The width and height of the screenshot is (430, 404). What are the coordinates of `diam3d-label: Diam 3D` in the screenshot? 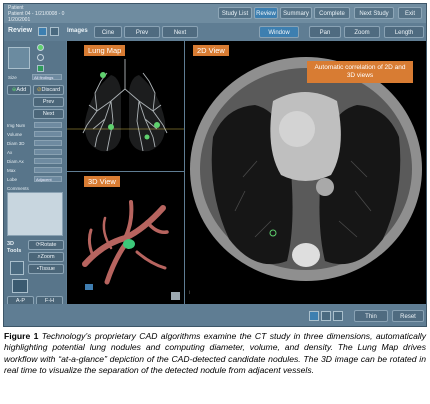 It's located at (16, 143).